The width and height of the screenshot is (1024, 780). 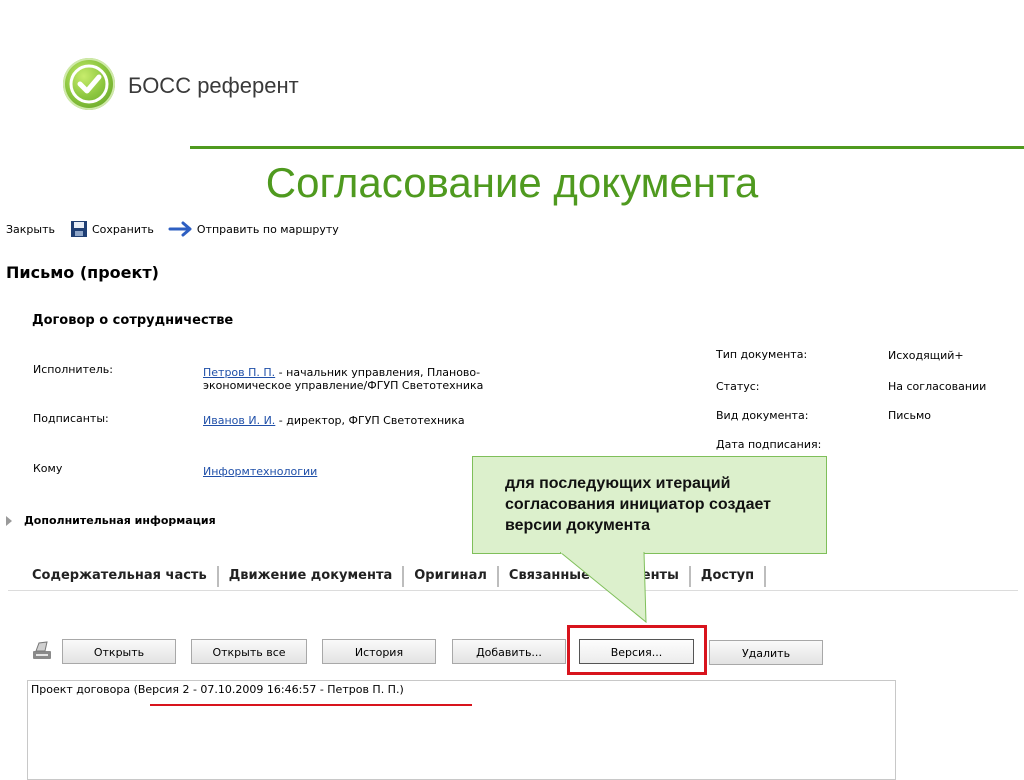 I want to click on additional-info-label: Дополнительная информация, so click(x=120, y=520).